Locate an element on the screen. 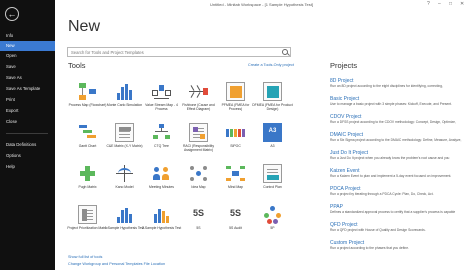  tool-label: Process Map (Flowchart) is located at coordinates (87, 105).